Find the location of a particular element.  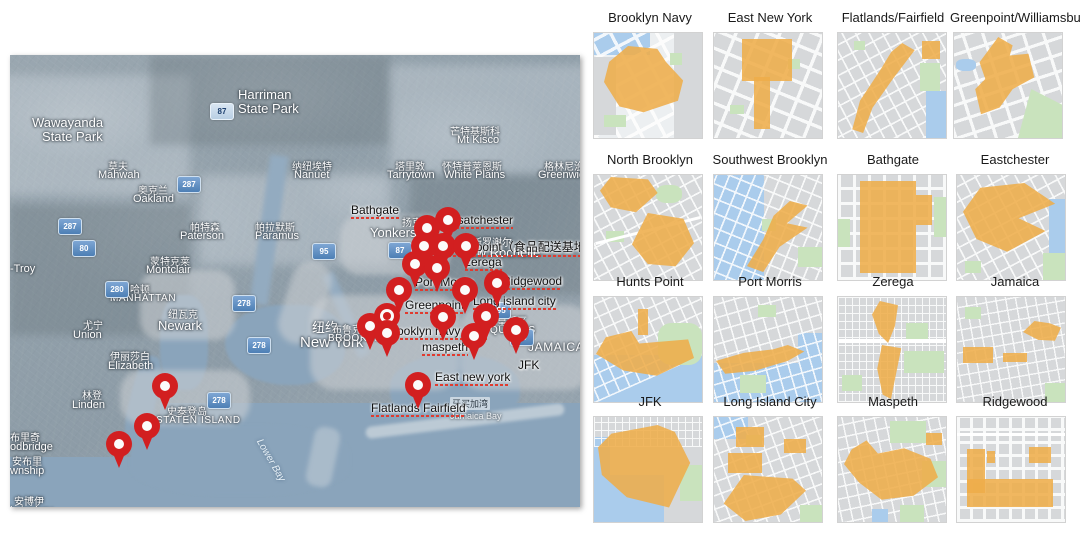

grid-cell-east-new-york: East New York is located at coordinates (770, 80).